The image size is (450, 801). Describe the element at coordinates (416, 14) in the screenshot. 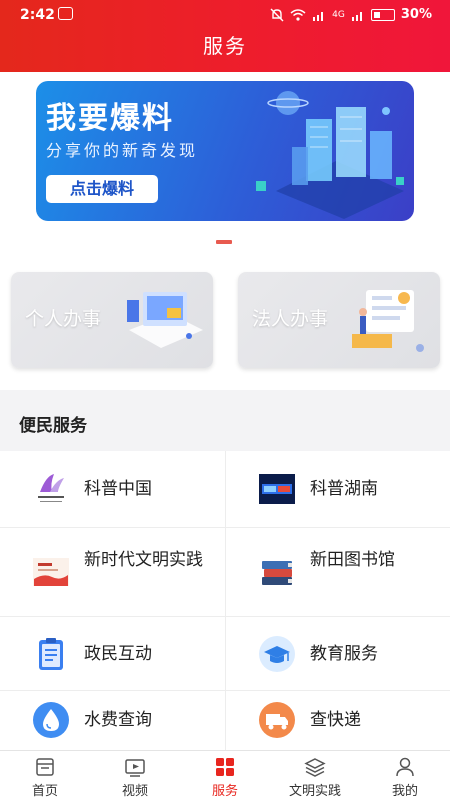

I see `battery-percent: 30%` at that location.